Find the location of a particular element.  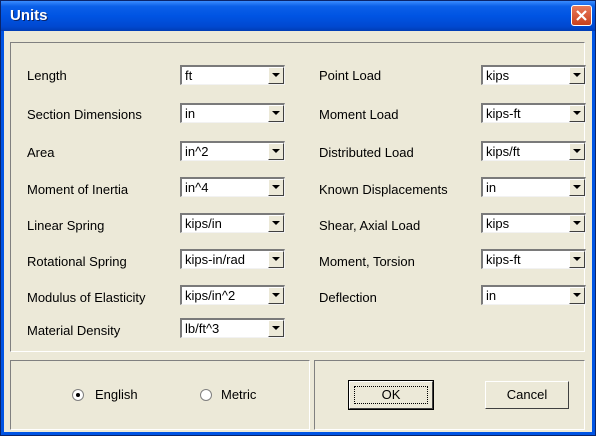

shear-axial-load-label: Shear, Axial Load is located at coordinates (370, 225).